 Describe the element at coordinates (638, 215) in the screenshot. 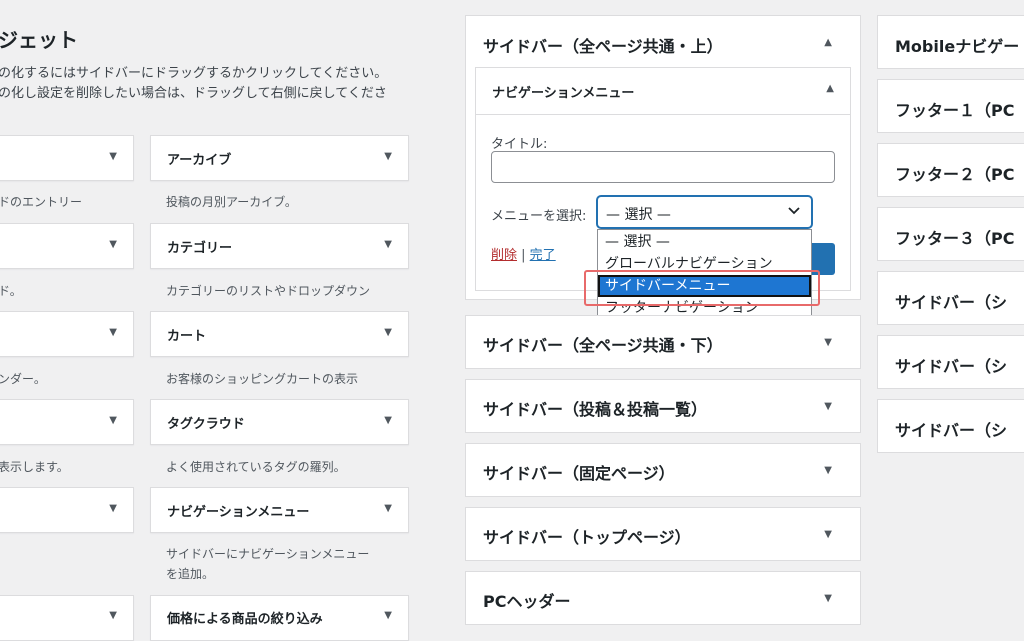

I see `menu-select-value: — 選択 —` at that location.